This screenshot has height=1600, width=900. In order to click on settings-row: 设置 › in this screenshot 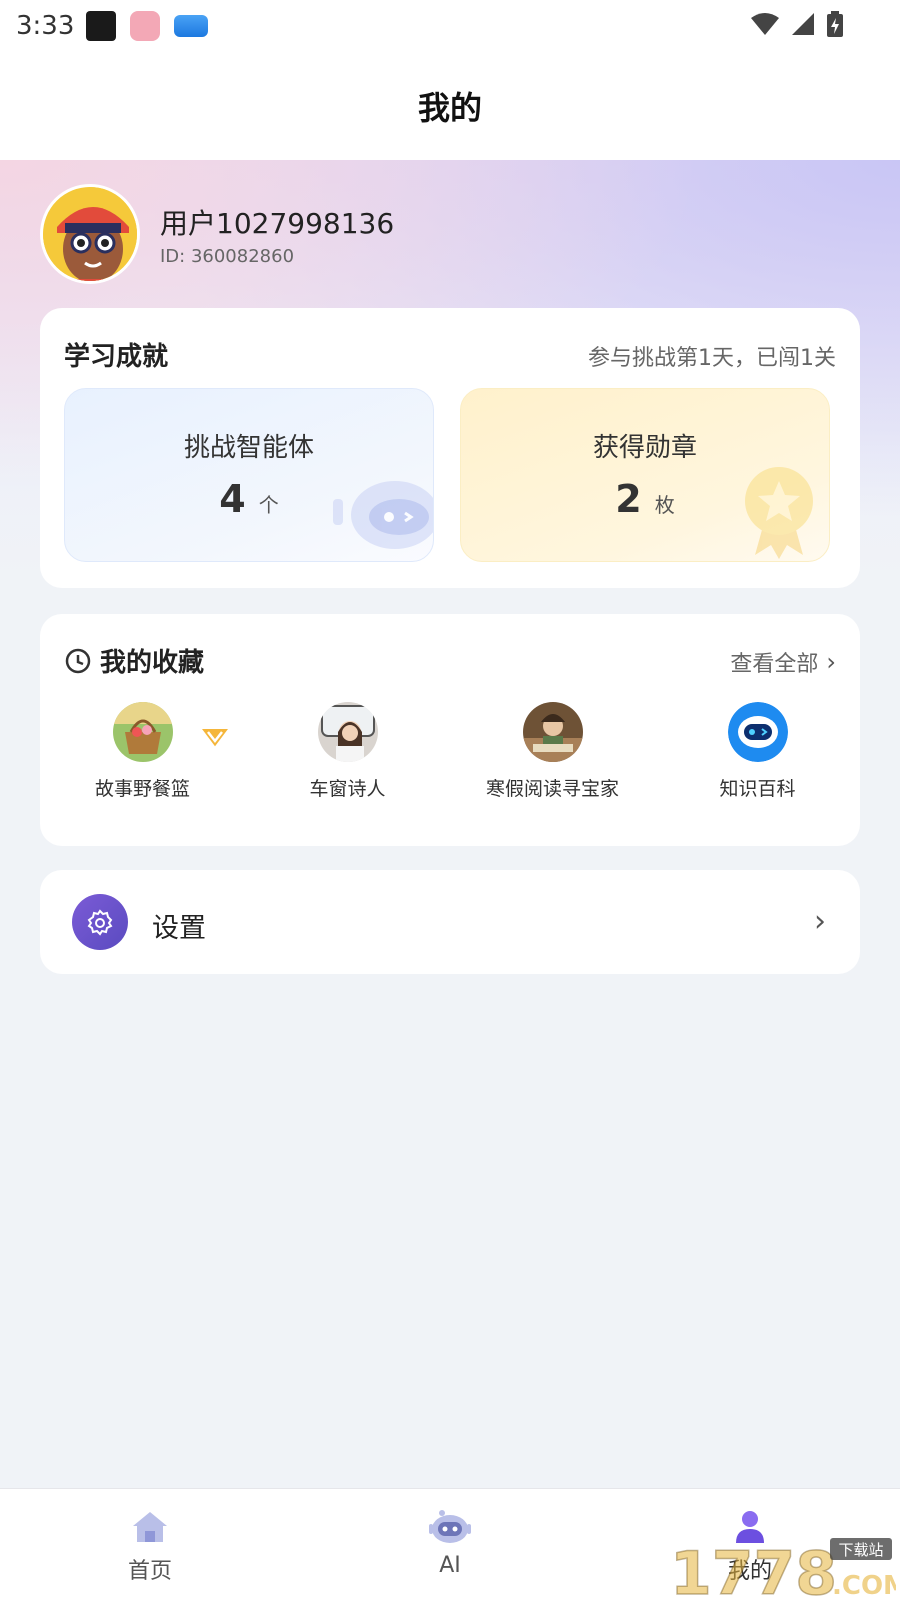, I will do `click(450, 922)`.